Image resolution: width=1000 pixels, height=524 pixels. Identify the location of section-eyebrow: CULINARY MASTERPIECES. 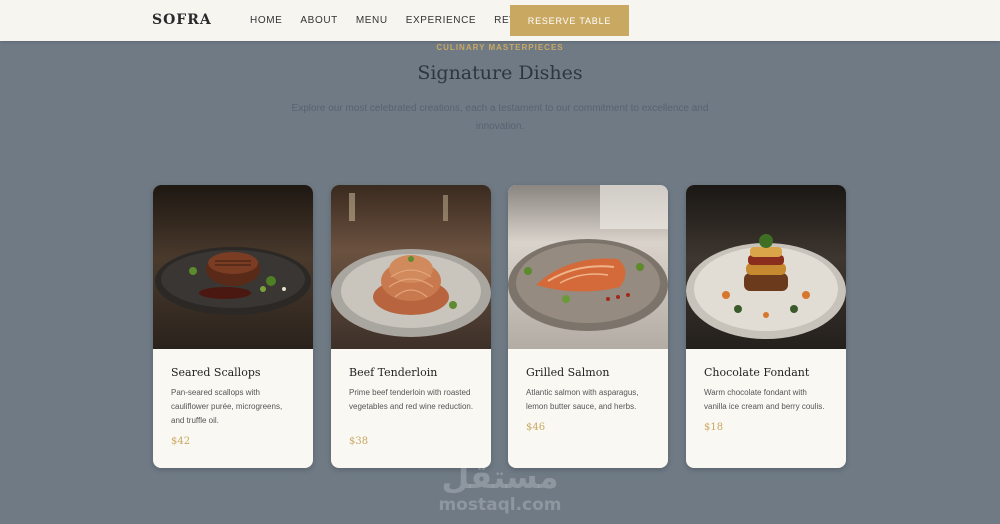
(500, 47).